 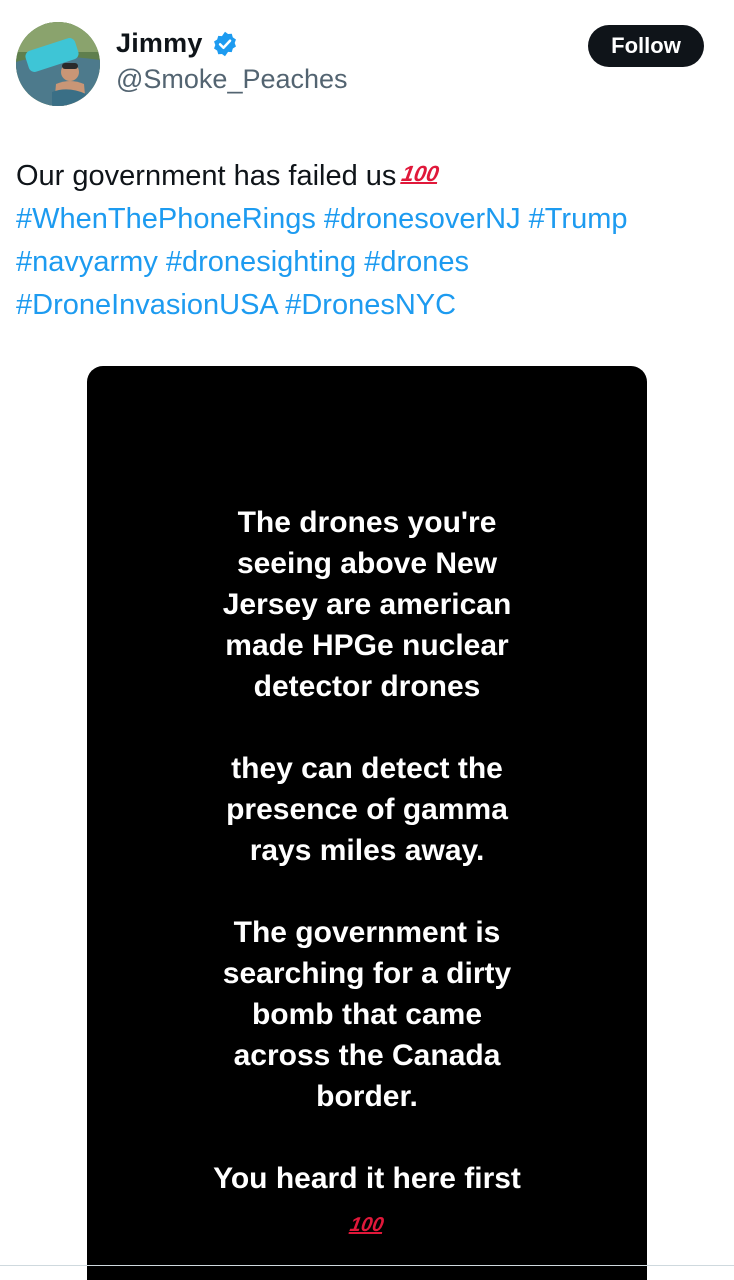 What do you see at coordinates (367, 1202) in the screenshot?
I see `media-paragraph-4: You heard it here first 100` at bounding box center [367, 1202].